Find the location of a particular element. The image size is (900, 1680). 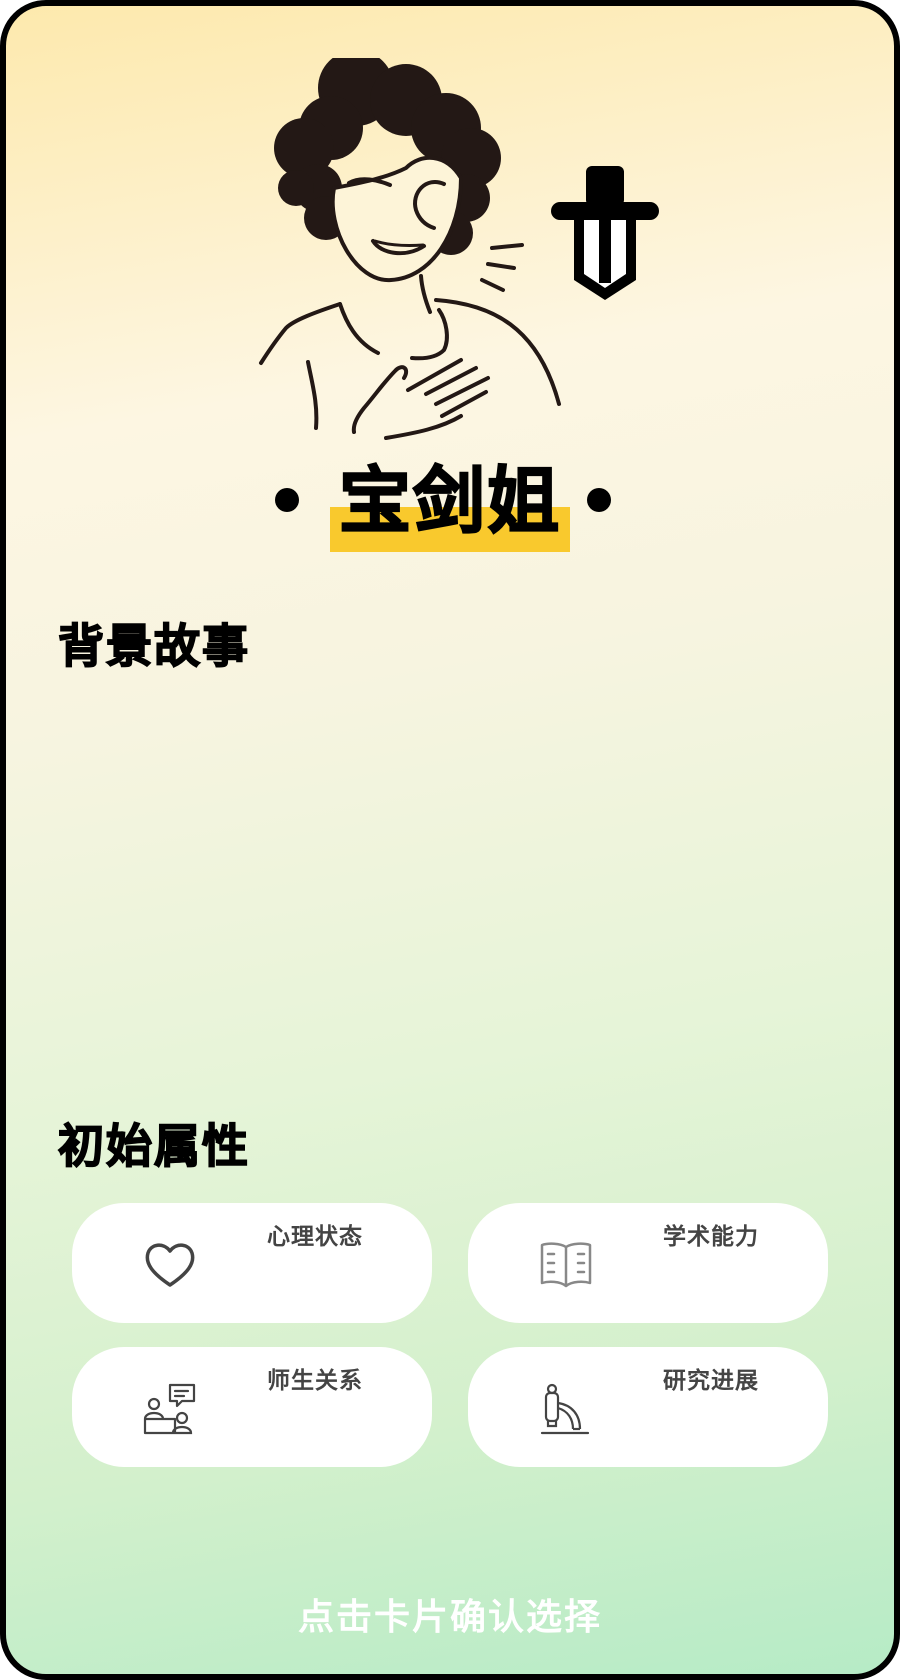

book-icon is located at coordinates (566, 1265).